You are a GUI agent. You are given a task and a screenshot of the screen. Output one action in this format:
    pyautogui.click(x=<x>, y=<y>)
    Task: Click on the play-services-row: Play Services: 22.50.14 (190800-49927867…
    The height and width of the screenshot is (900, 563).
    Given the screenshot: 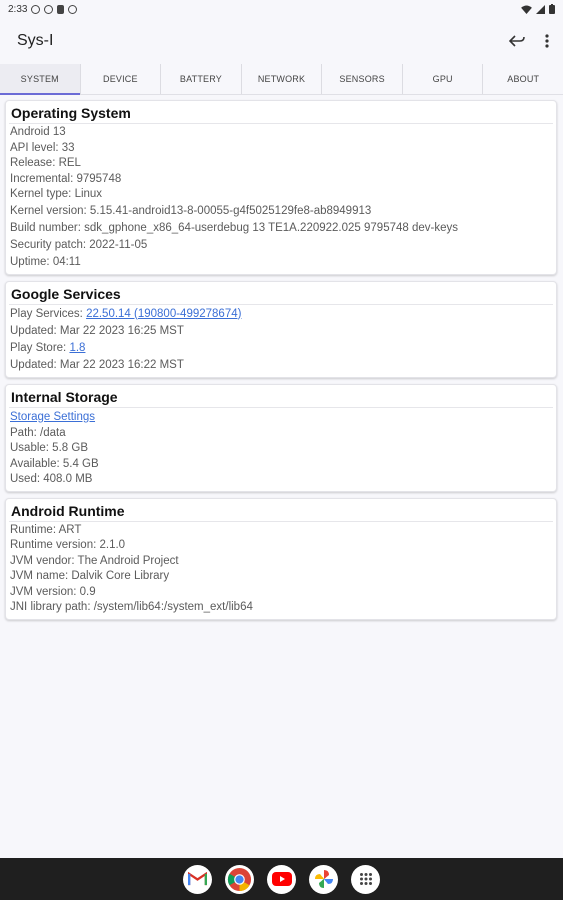 What is the action you would take?
    pyautogui.click(x=281, y=314)
    